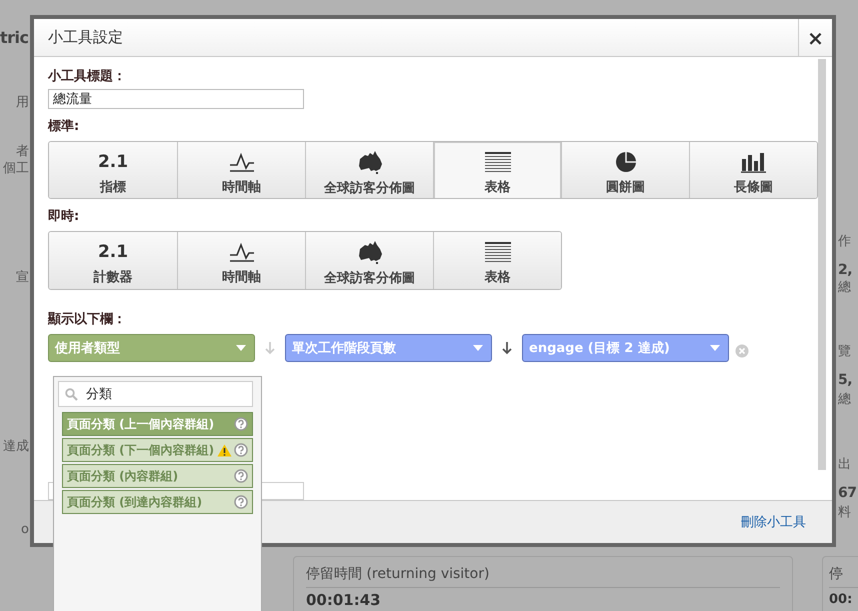 The width and height of the screenshot is (858, 611). I want to click on page-text: 者, so click(22, 152).